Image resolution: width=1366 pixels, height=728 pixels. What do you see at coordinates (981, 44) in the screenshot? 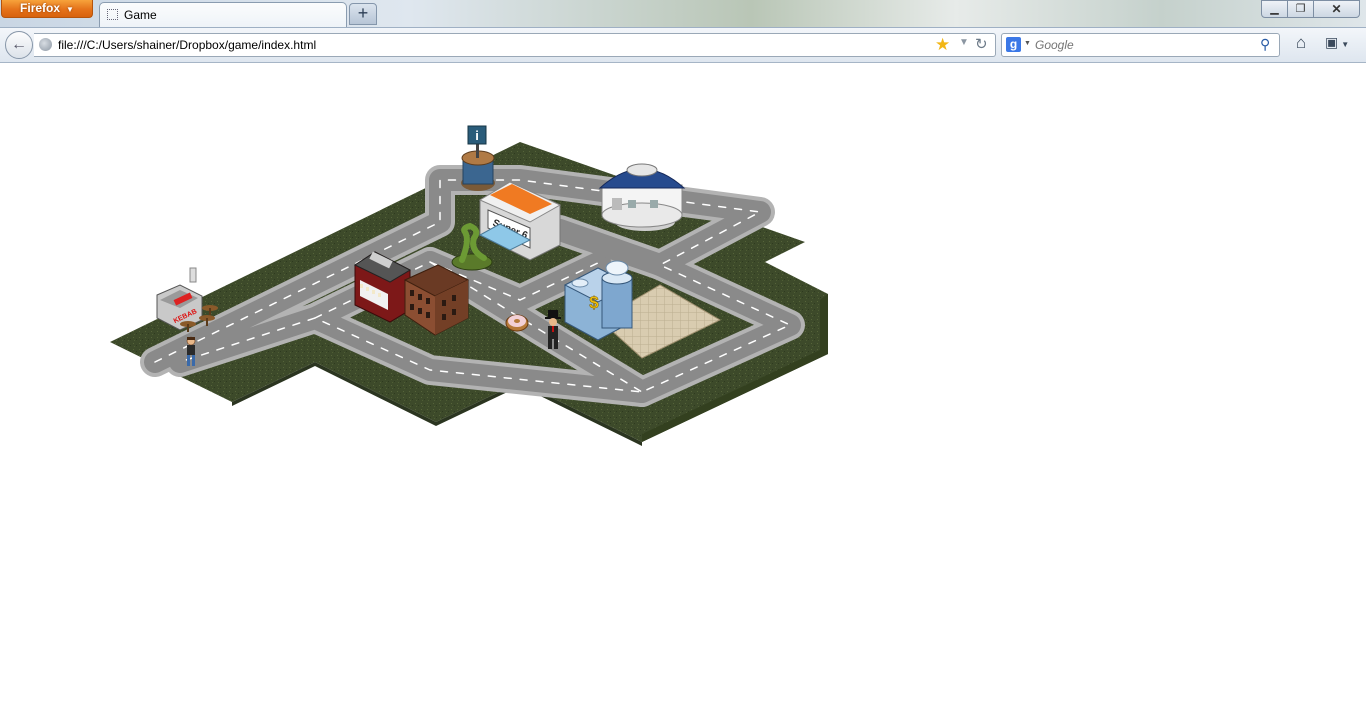
I see `reload-icon: ↻` at bounding box center [981, 44].